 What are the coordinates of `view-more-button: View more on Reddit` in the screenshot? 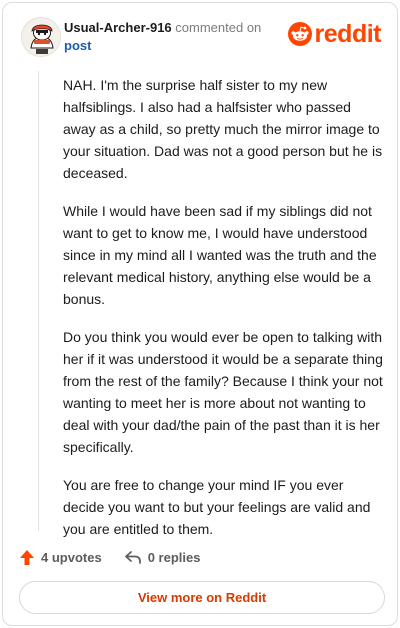 It's located at (202, 597).